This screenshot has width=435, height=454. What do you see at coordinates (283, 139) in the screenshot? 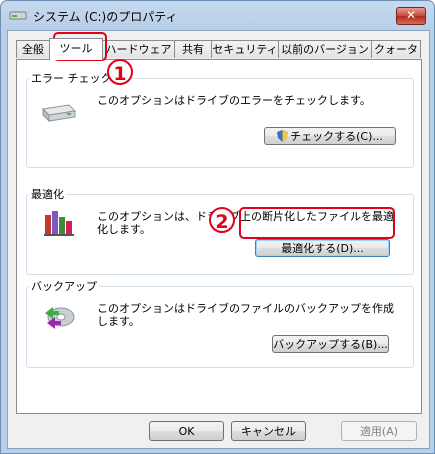
I see `shield-icon` at bounding box center [283, 139].